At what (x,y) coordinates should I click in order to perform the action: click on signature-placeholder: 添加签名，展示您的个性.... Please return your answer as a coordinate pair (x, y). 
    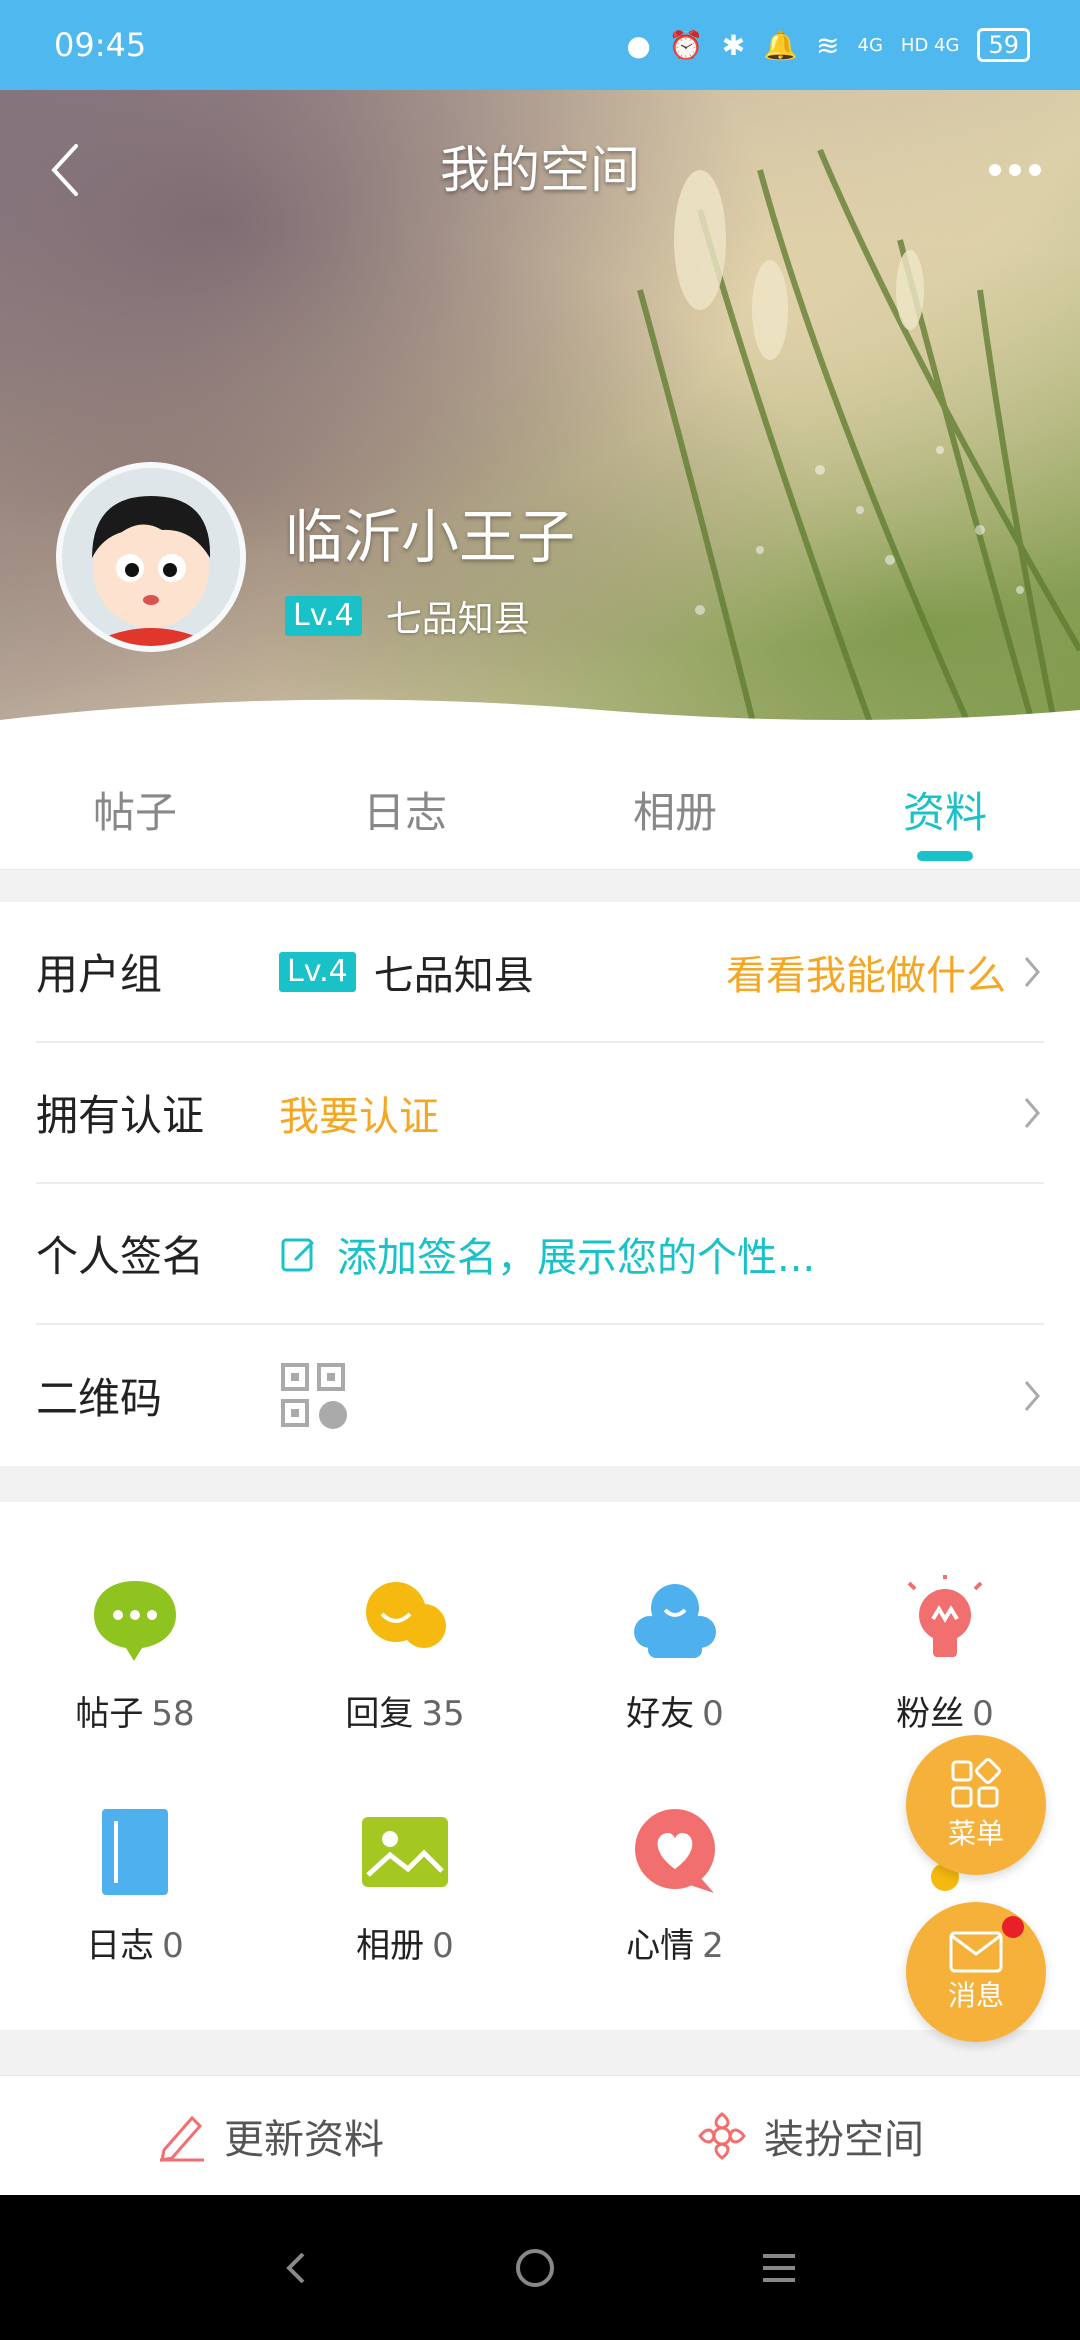
    Looking at the image, I should click on (576, 1257).